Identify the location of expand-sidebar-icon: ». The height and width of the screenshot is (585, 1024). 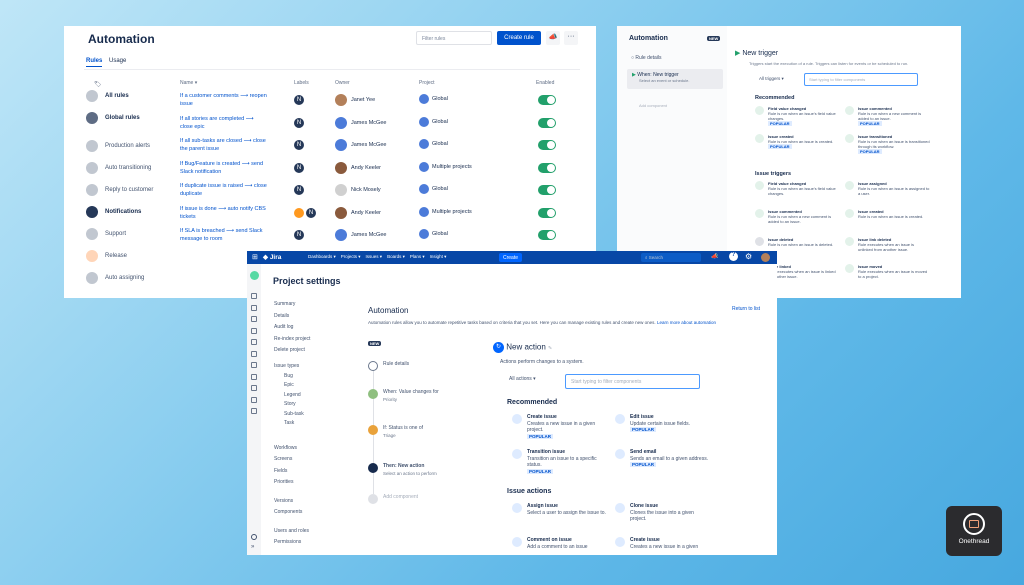
(252, 547).